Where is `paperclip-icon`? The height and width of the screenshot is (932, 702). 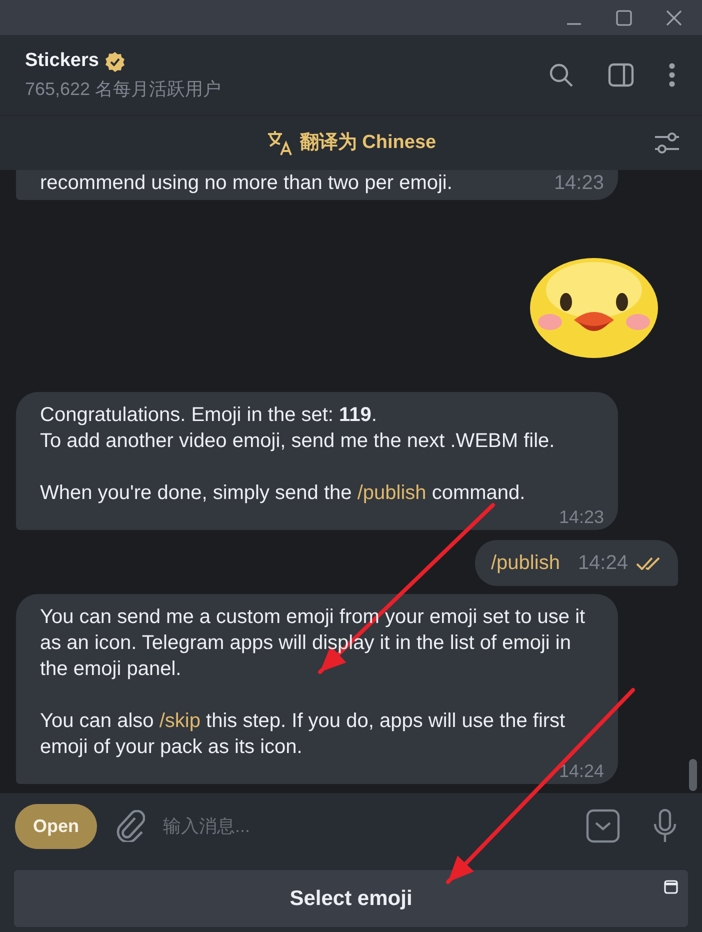 paperclip-icon is located at coordinates (130, 826).